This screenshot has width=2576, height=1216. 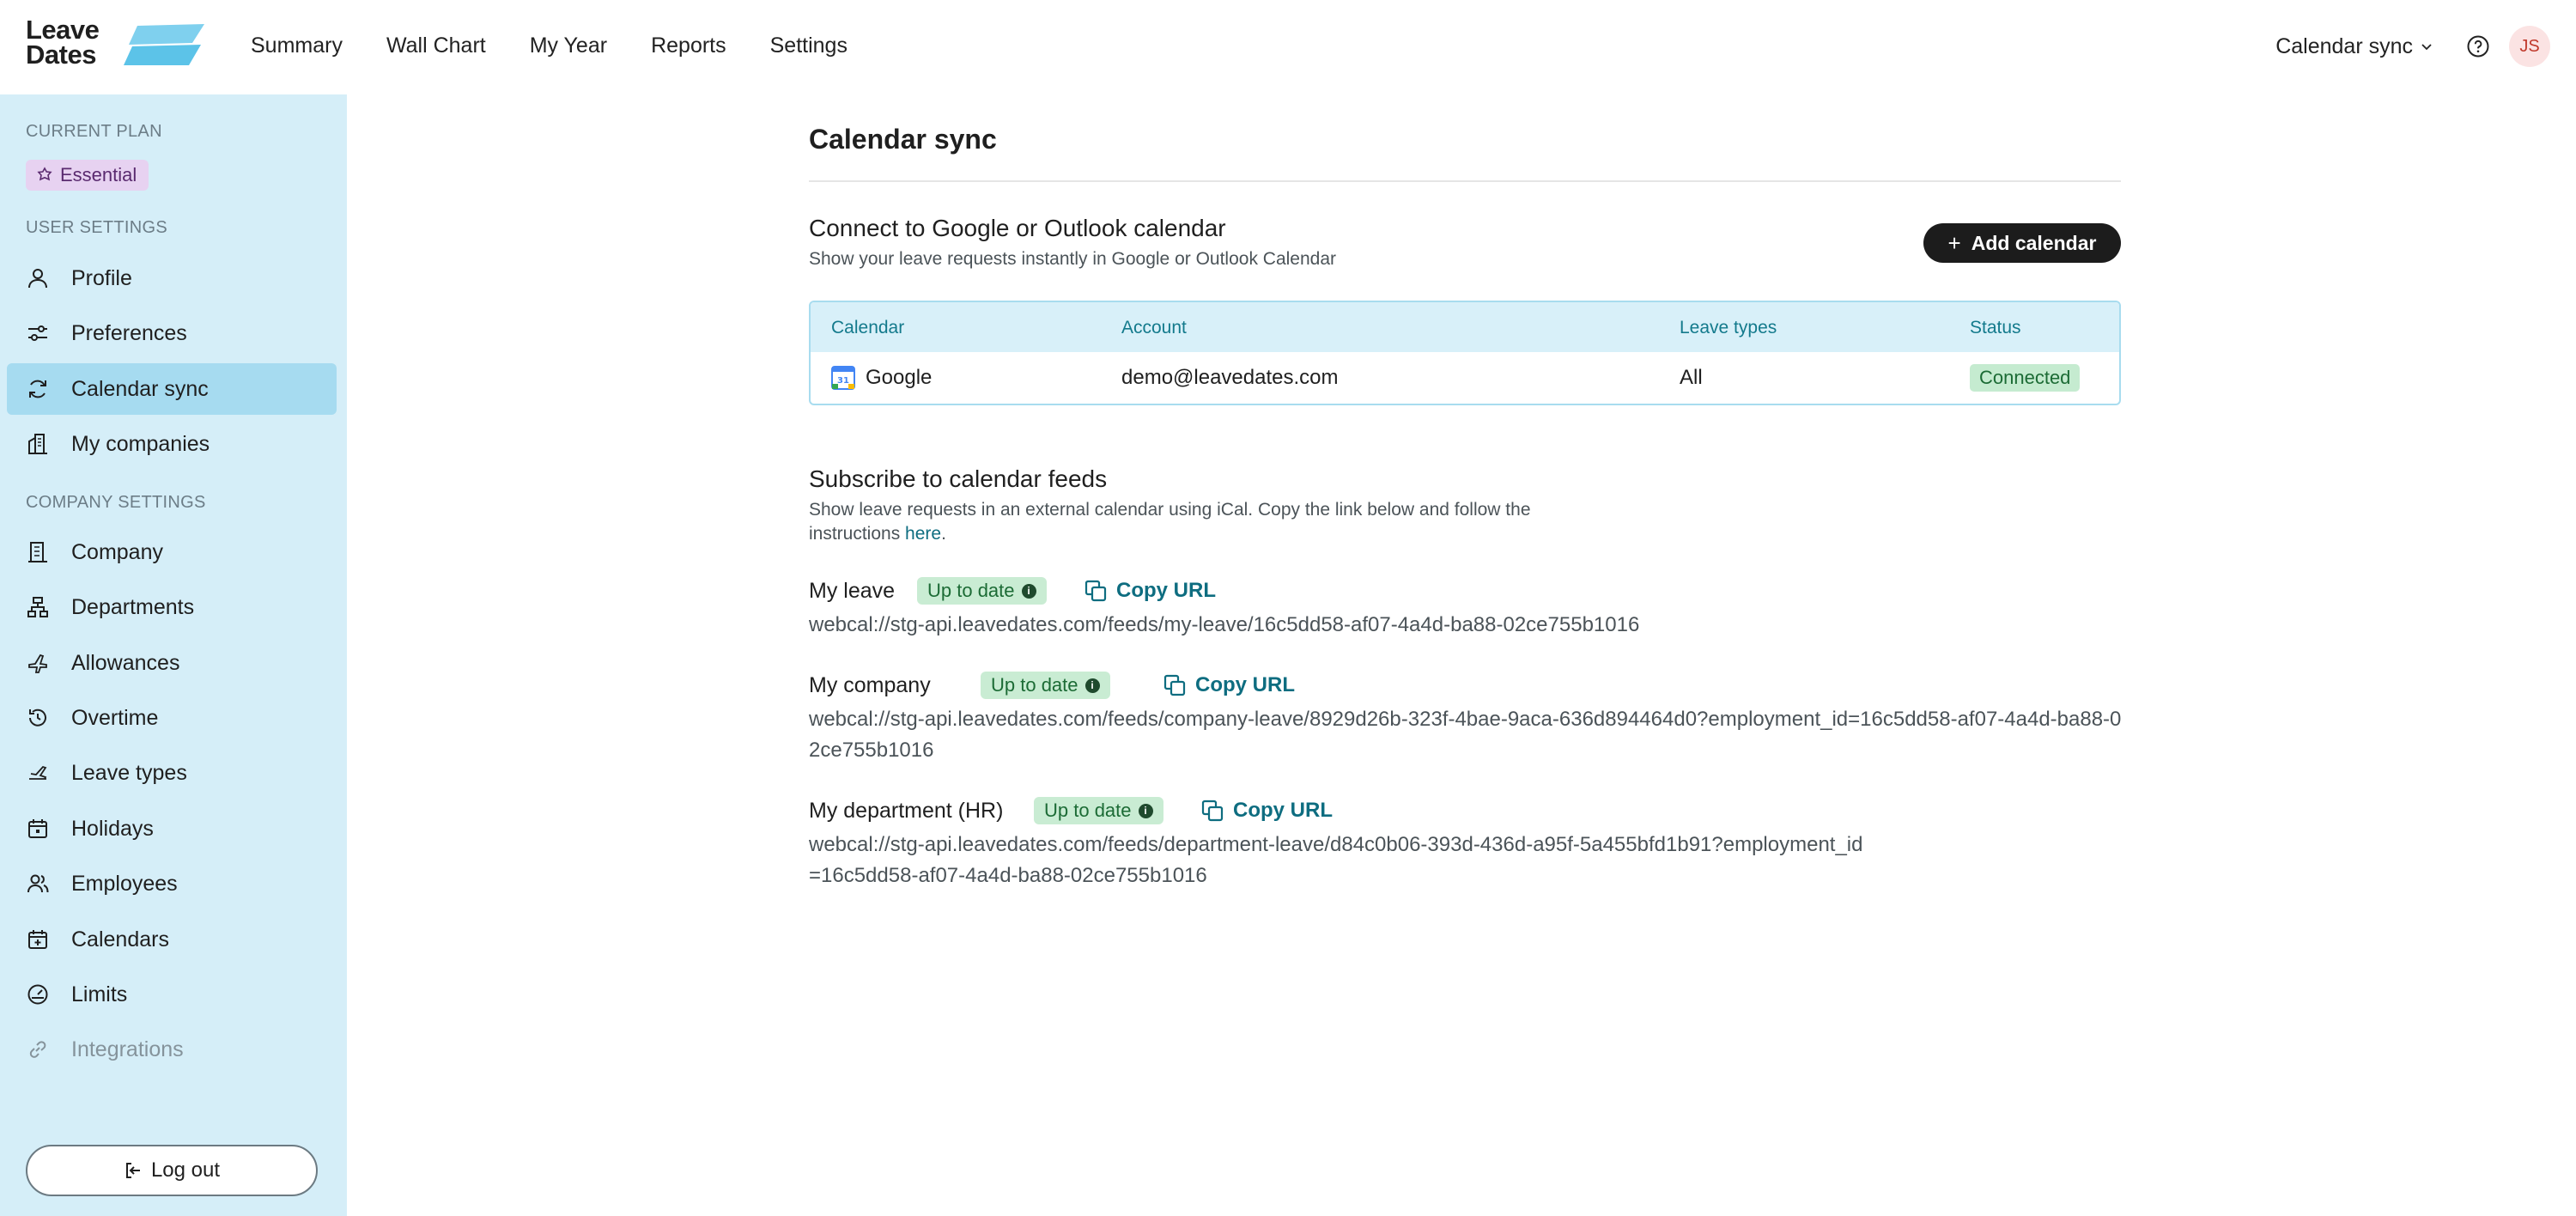 I want to click on copy-url-button-my-company: Copy URL, so click(x=1229, y=685).